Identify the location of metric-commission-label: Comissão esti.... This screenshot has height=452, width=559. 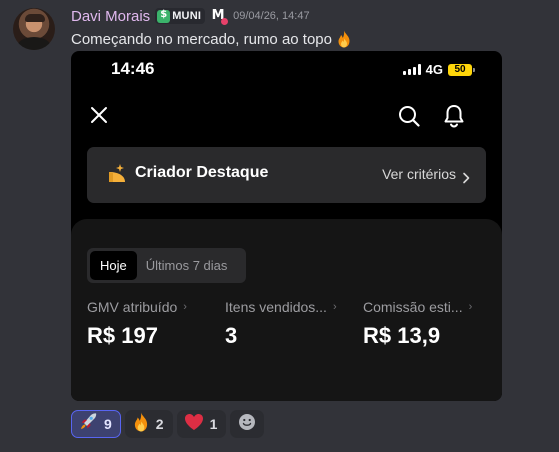
(413, 307).